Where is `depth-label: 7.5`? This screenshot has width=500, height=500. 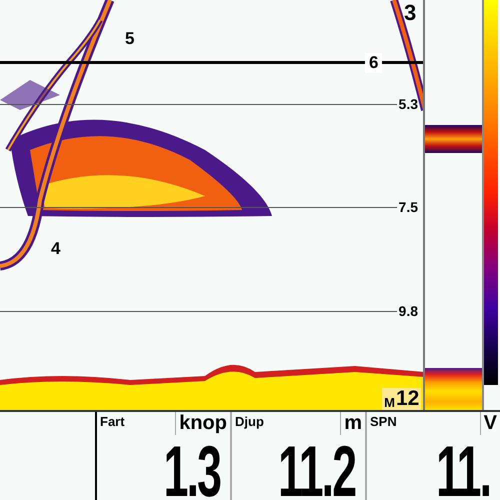 depth-label: 7.5 is located at coordinates (408, 207).